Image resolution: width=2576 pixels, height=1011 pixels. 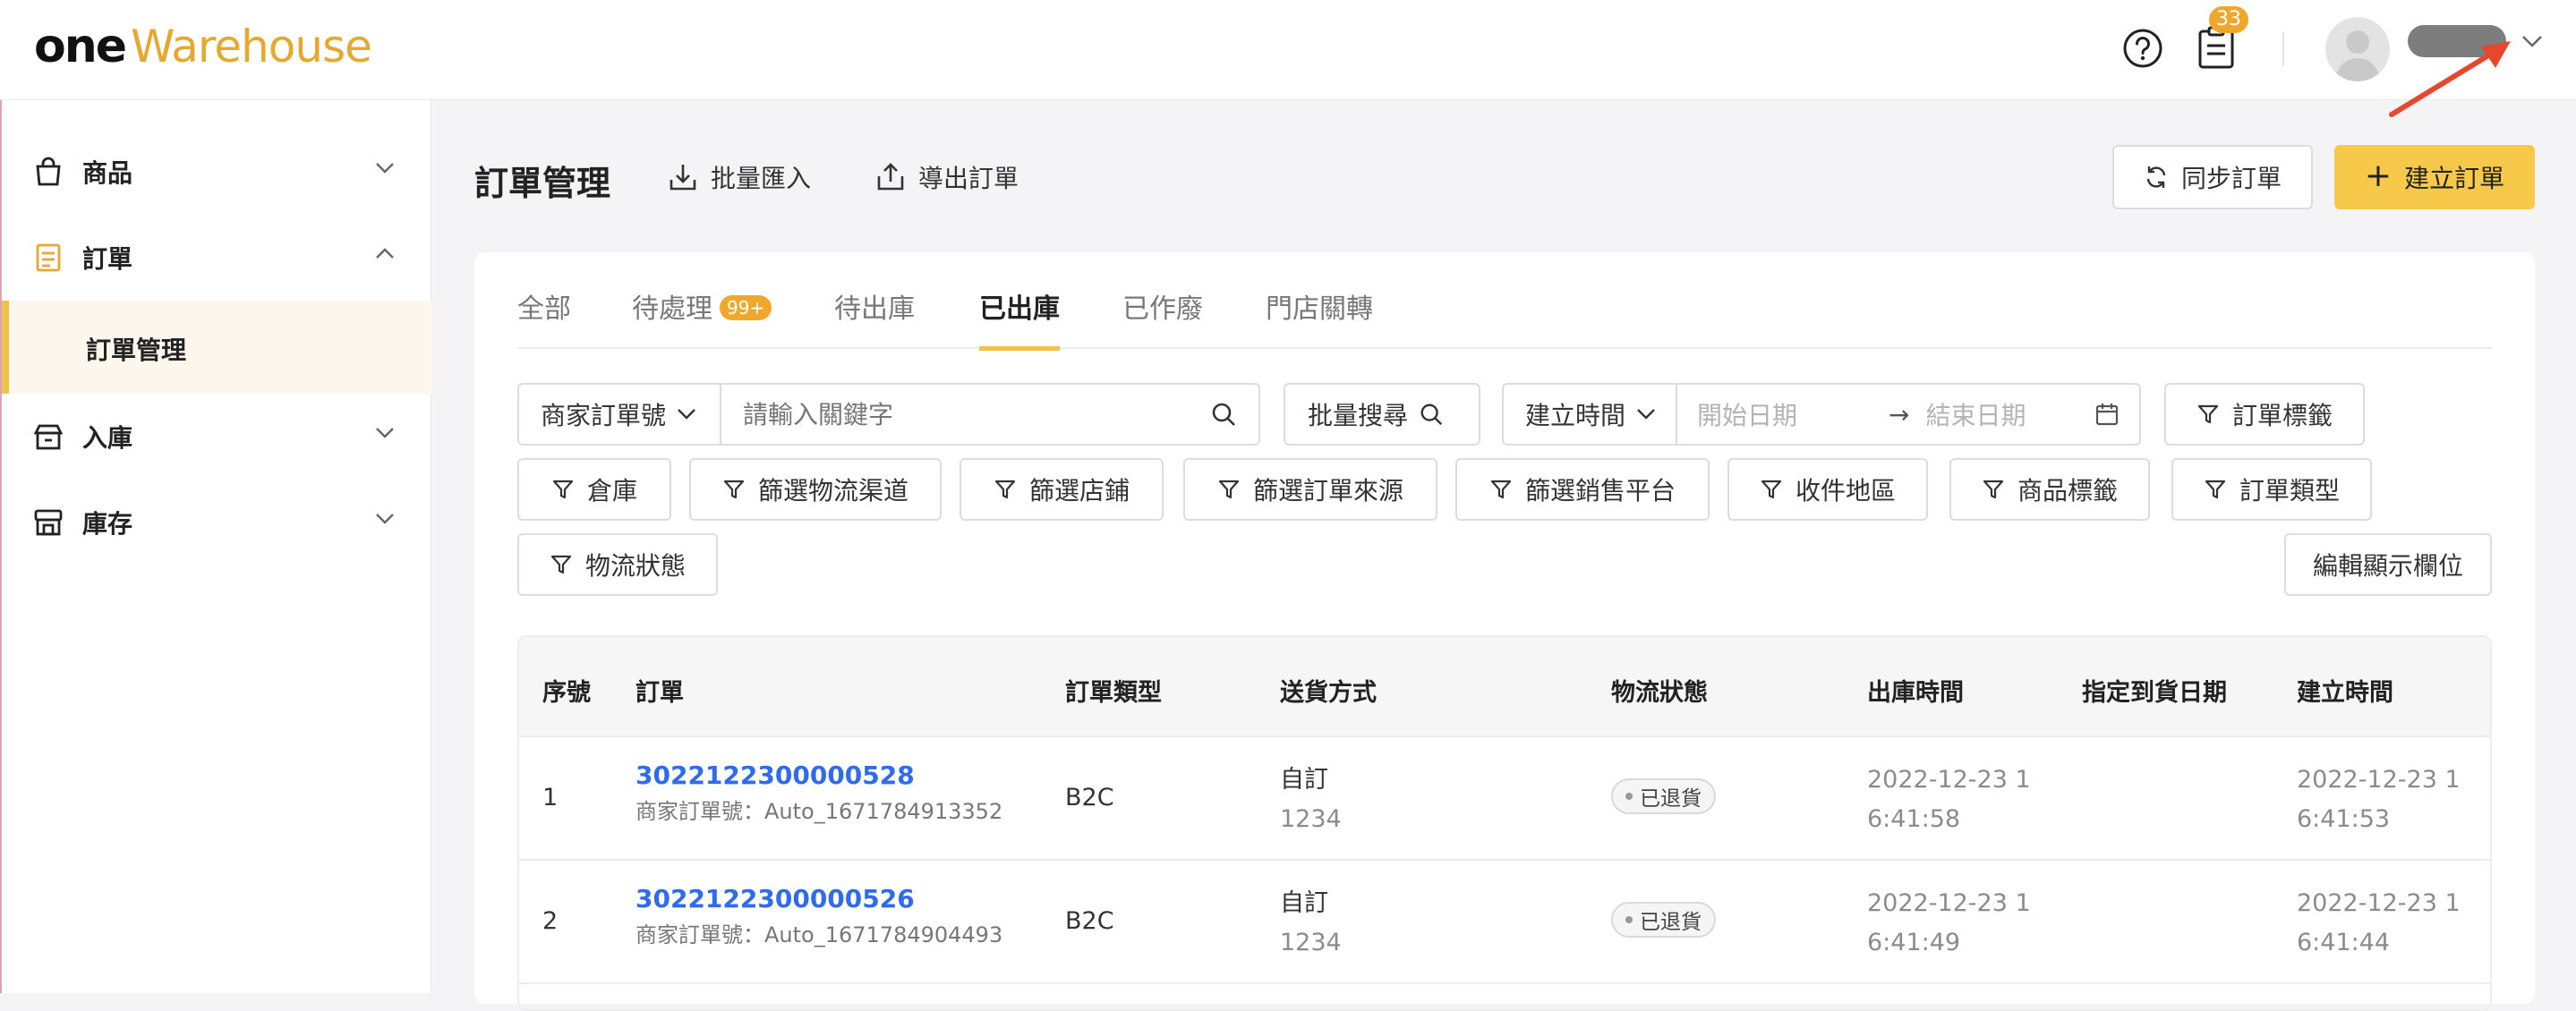 I want to click on filter-logistics-status-button: 物流狀態, so click(x=617, y=564).